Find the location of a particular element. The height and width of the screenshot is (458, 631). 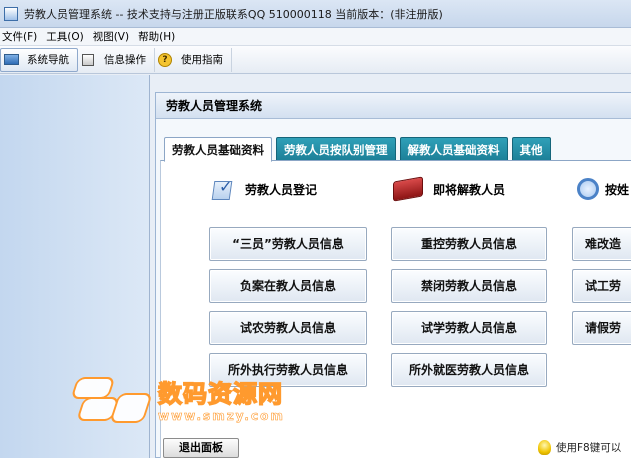

tab-inmate-basic-info: 劳教人员基础资料 is located at coordinates (218, 149).